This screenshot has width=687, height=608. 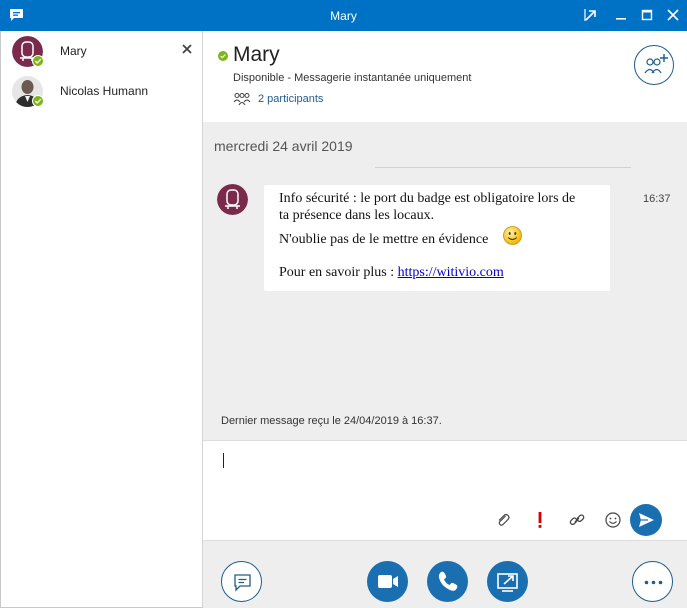 I want to click on chat-bubble-icon, so click(x=242, y=583).